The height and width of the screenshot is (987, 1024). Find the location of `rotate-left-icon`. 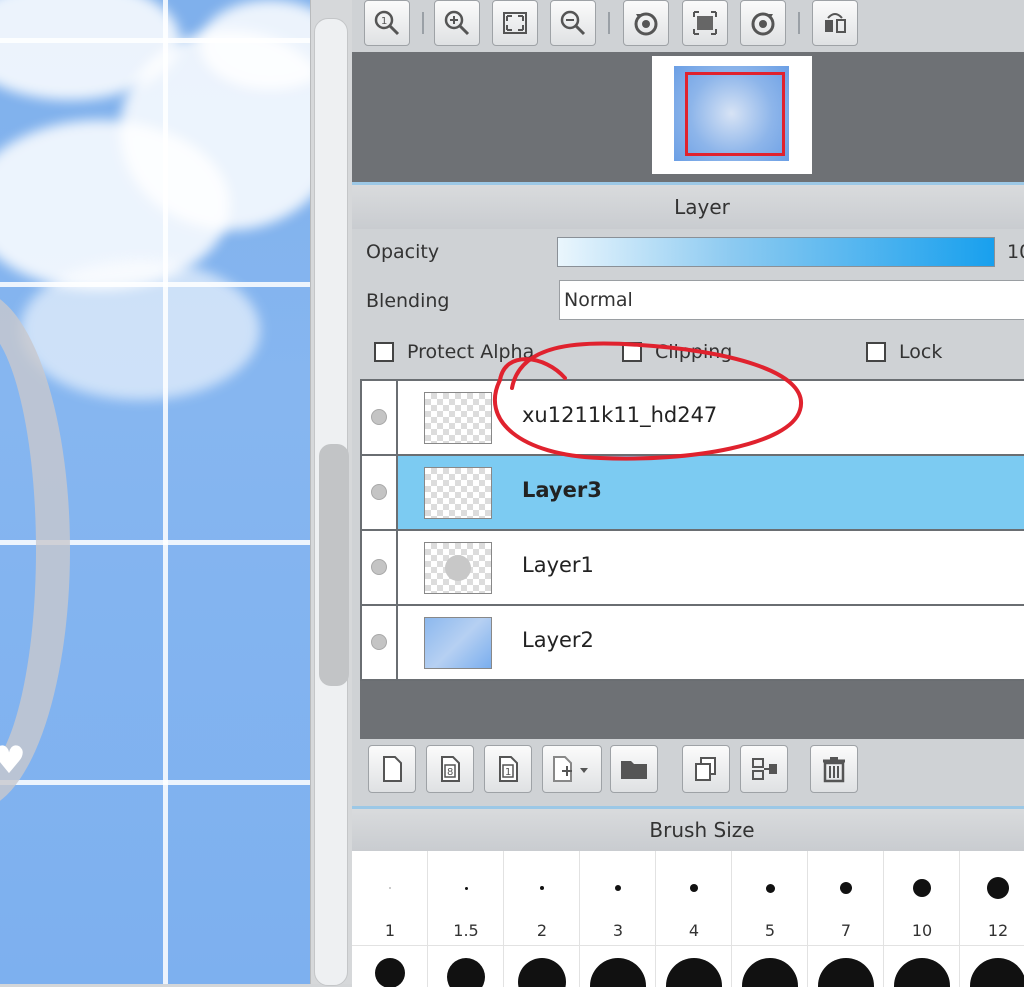

rotate-left-icon is located at coordinates (646, 23).